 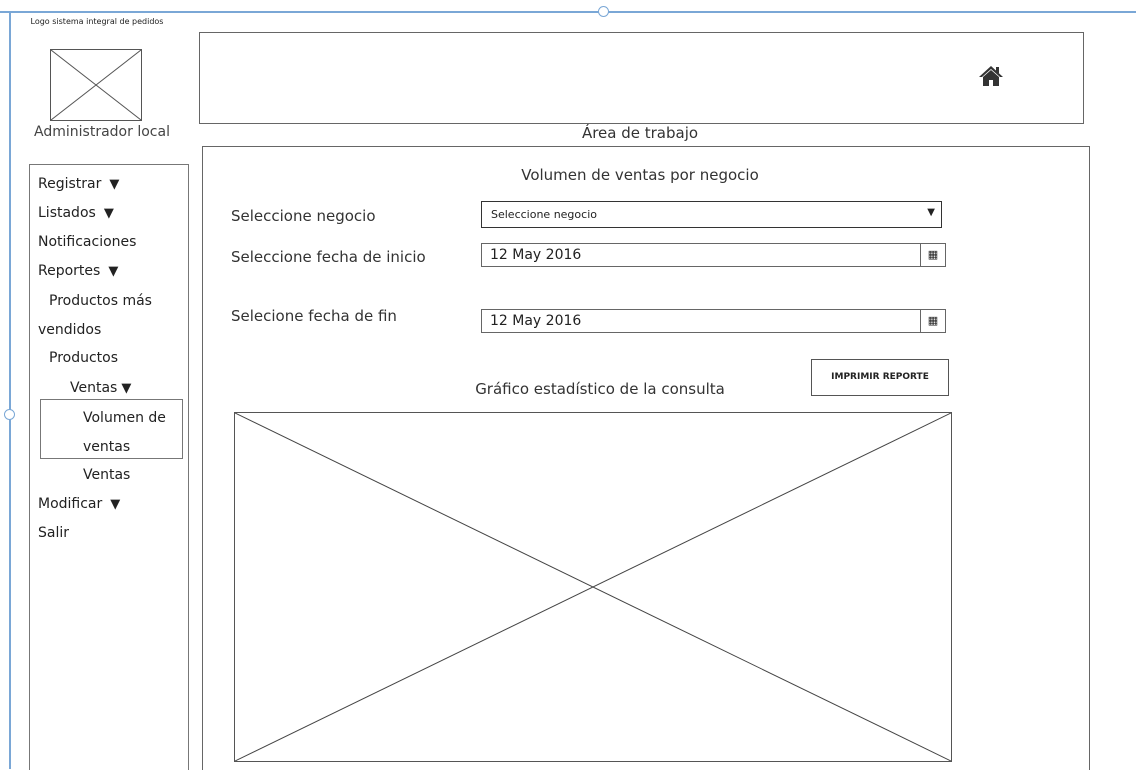 What do you see at coordinates (568, 12) in the screenshot?
I see `selection-guide-horizontal` at bounding box center [568, 12].